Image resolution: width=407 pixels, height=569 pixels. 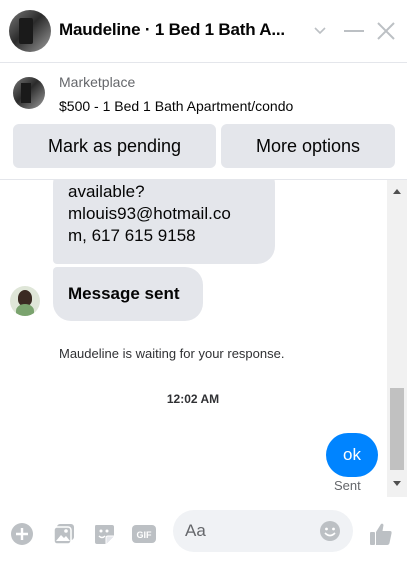 What do you see at coordinates (172, 353) in the screenshot?
I see `waiting-notice: Maudeline is waiting for your response.` at bounding box center [172, 353].